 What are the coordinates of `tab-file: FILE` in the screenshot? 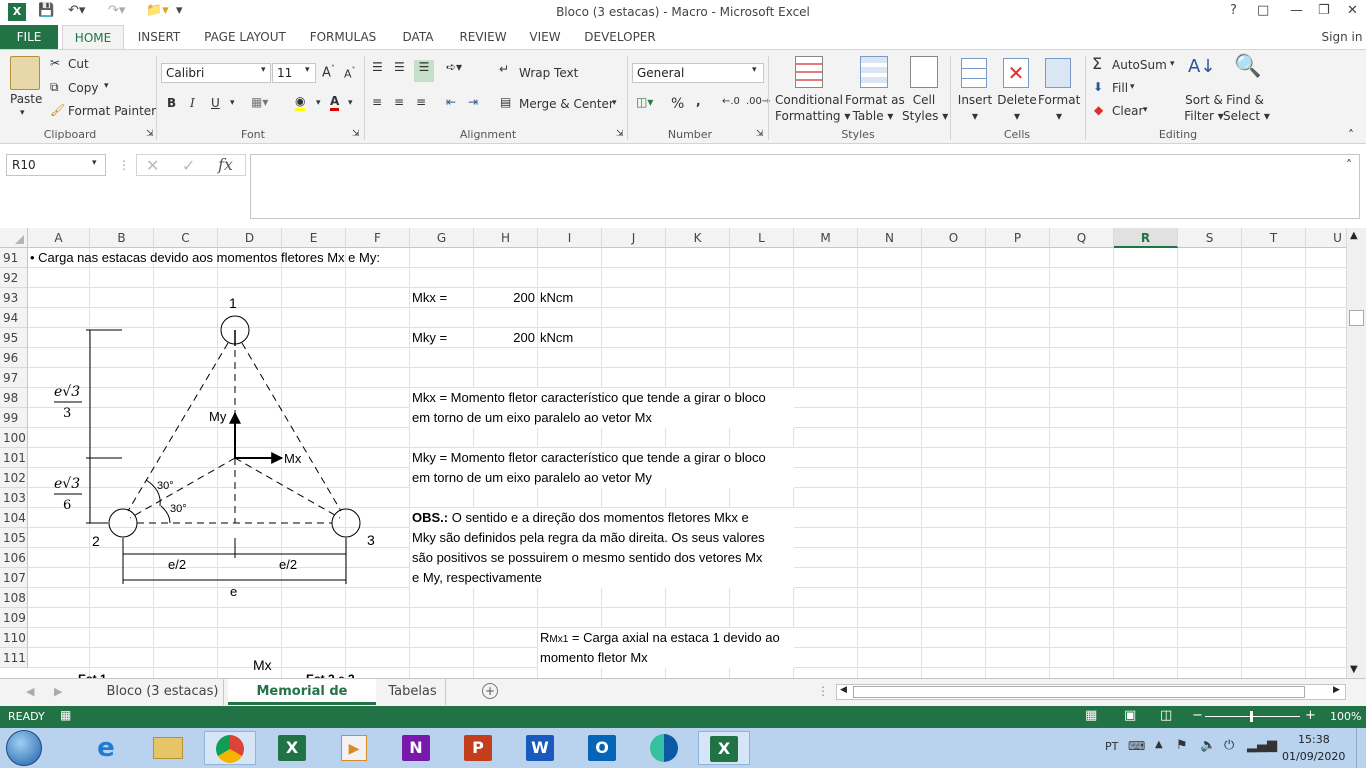 It's located at (29, 37).